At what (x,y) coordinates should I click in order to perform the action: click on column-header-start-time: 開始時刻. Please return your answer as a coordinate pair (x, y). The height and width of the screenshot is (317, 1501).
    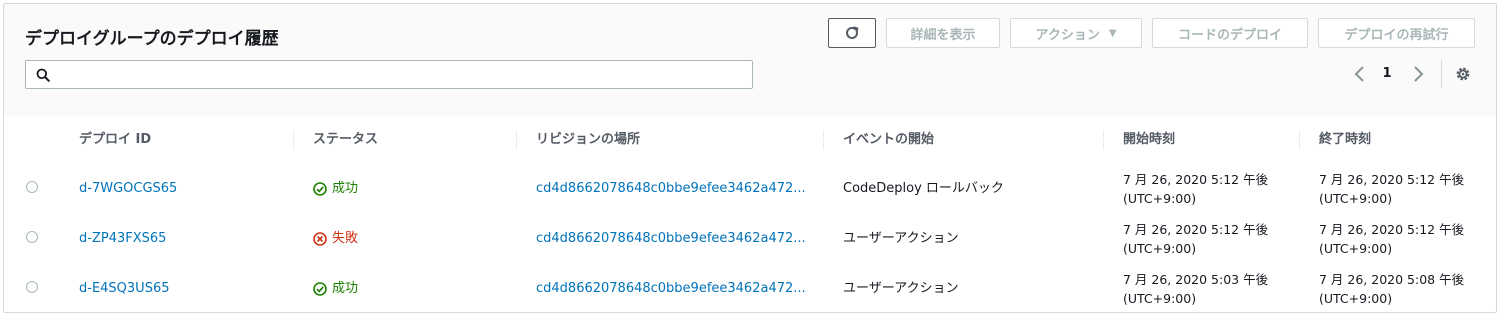
    Looking at the image, I should click on (1149, 140).